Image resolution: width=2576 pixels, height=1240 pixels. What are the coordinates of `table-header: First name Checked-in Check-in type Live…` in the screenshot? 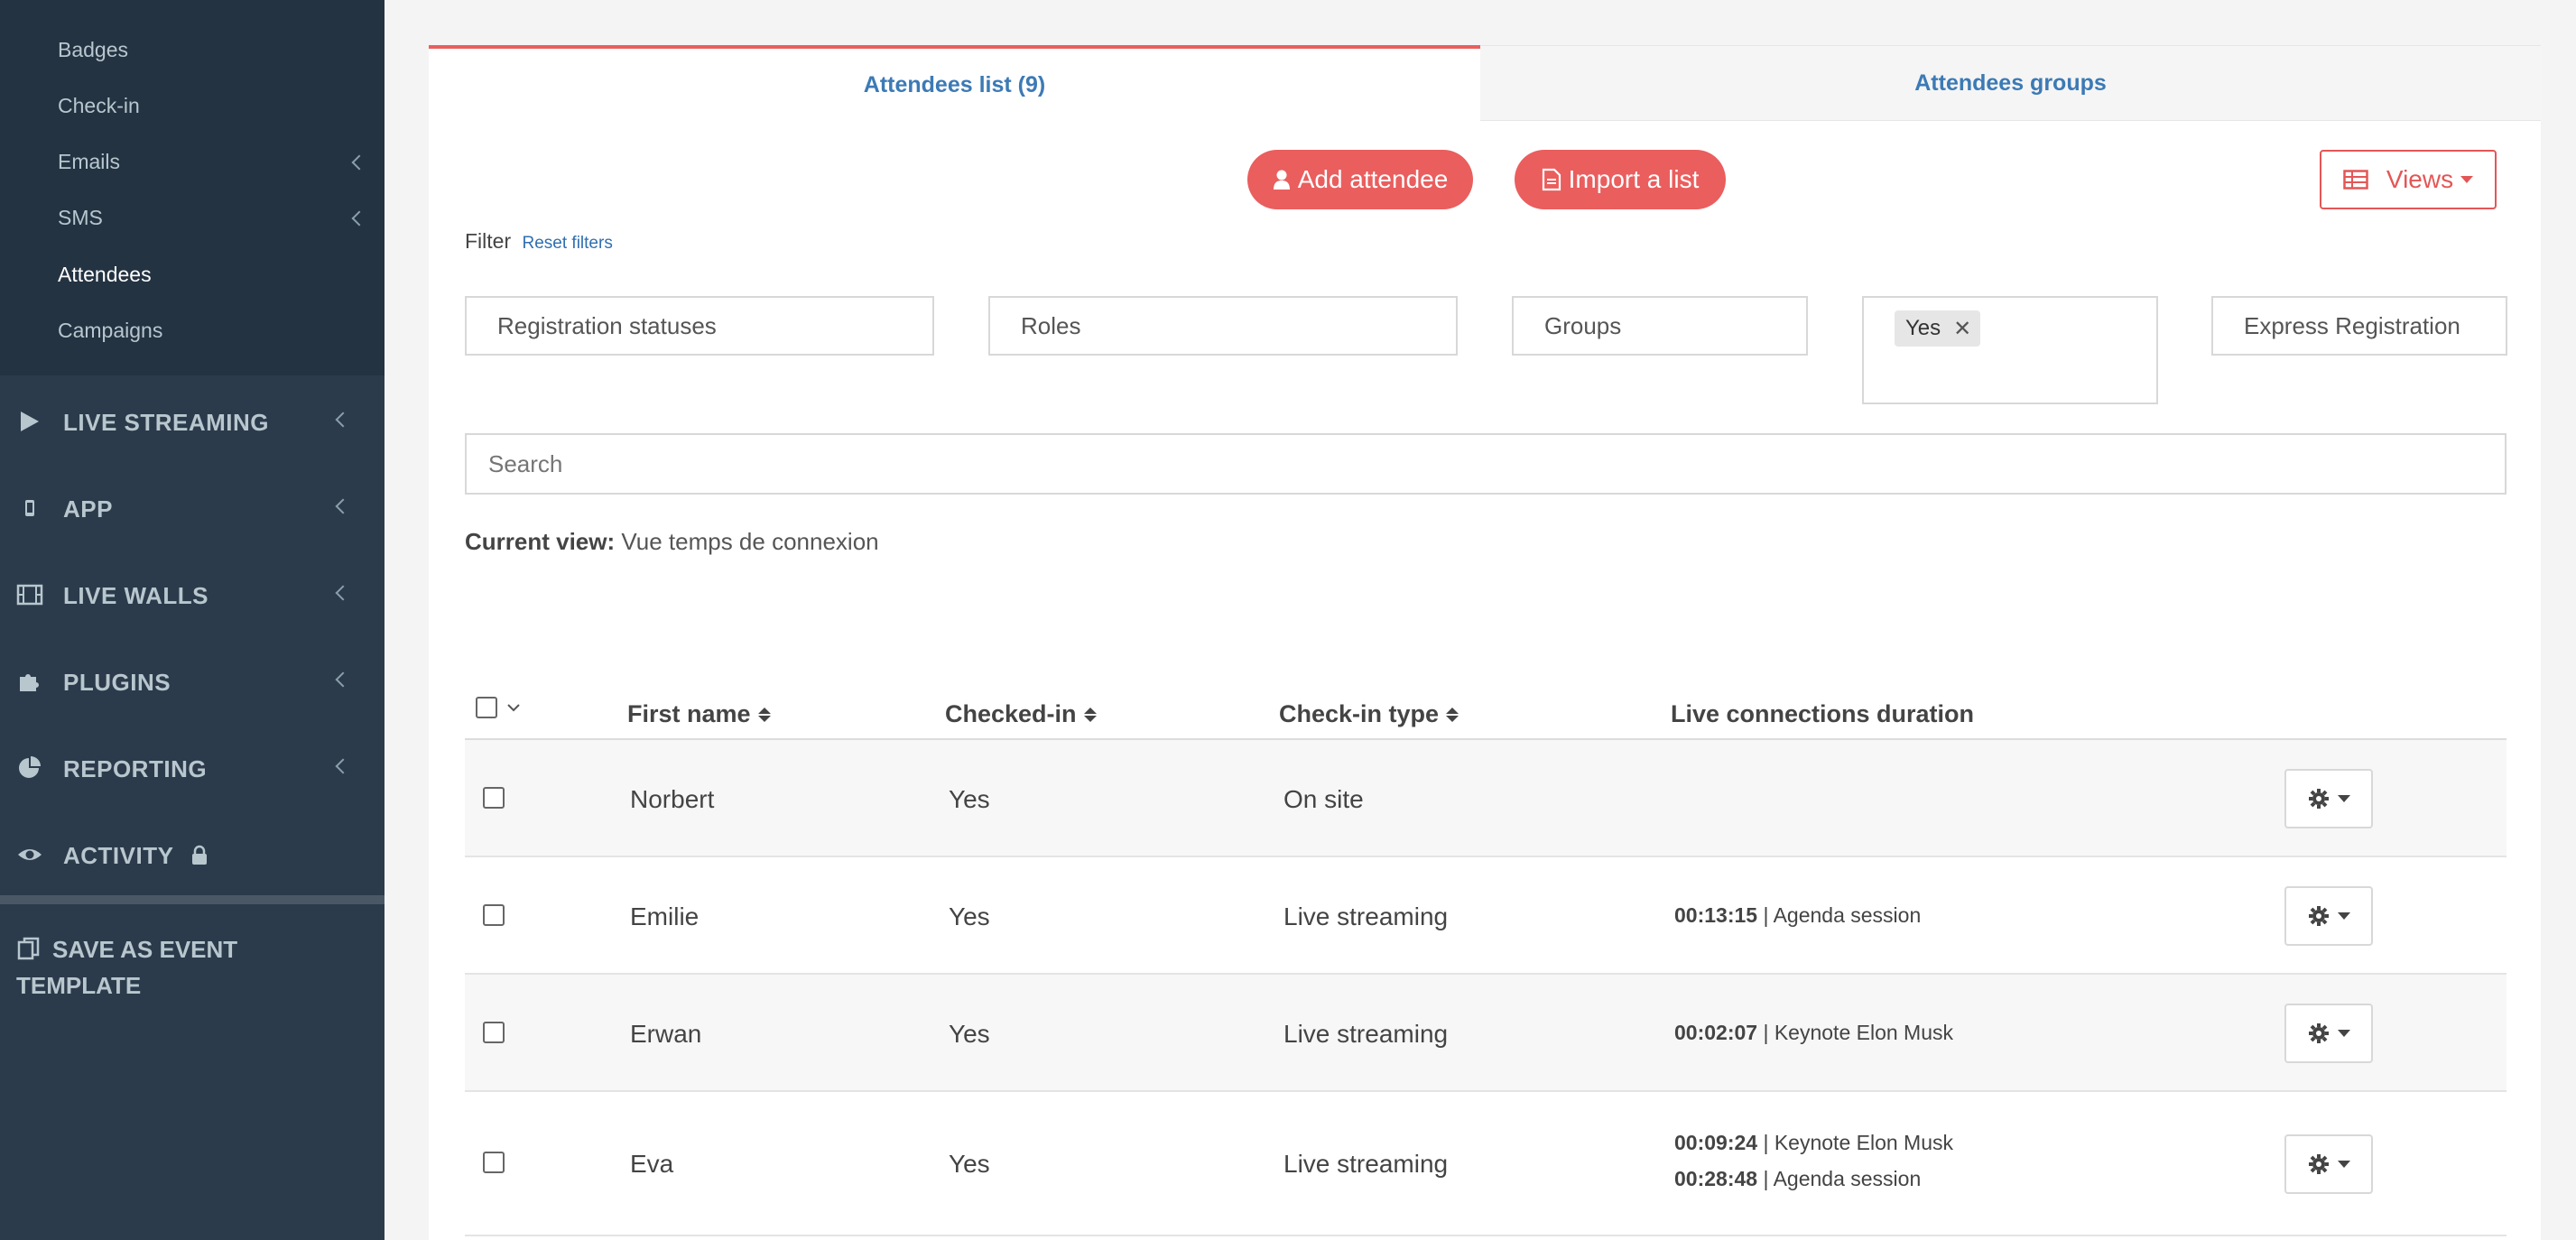 It's located at (1486, 713).